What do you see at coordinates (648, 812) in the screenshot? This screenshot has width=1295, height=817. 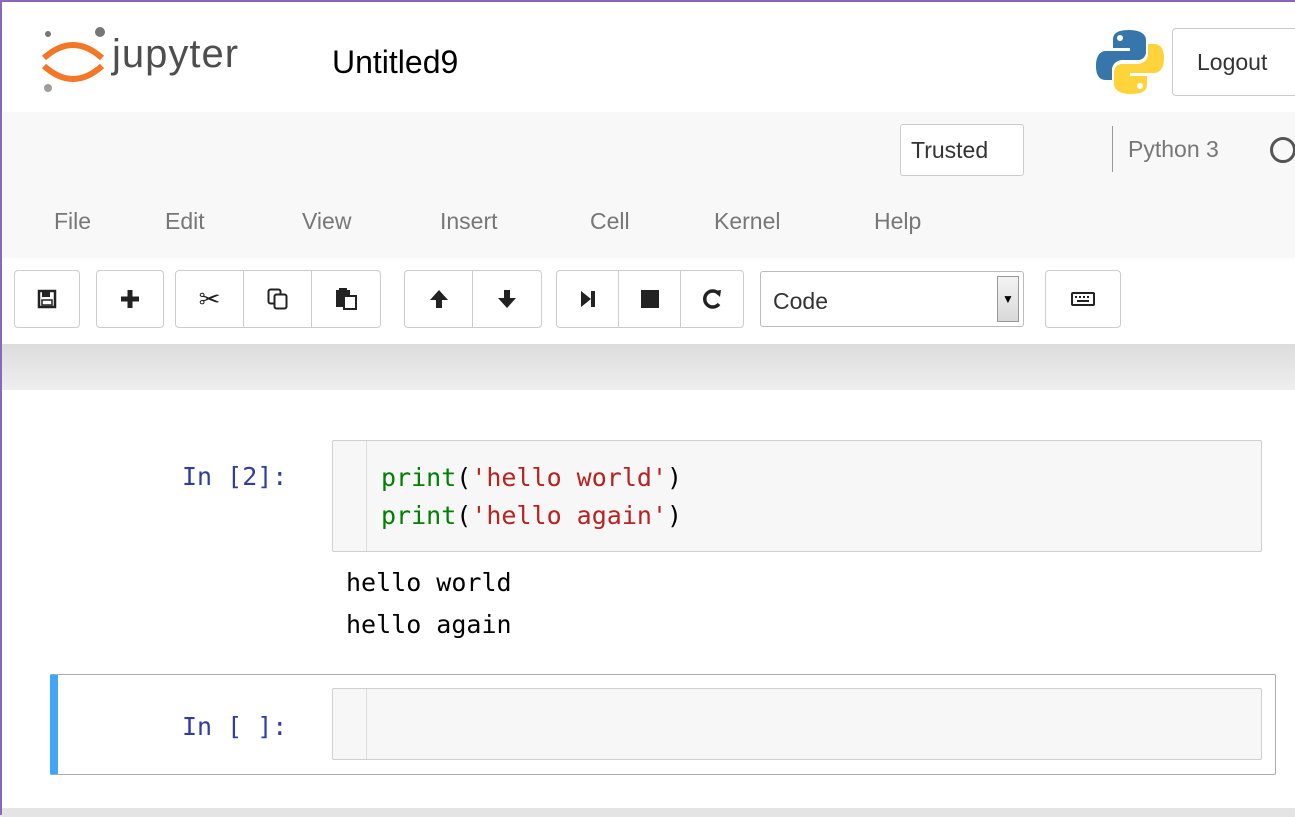 I see `bottom-shadow` at bounding box center [648, 812].